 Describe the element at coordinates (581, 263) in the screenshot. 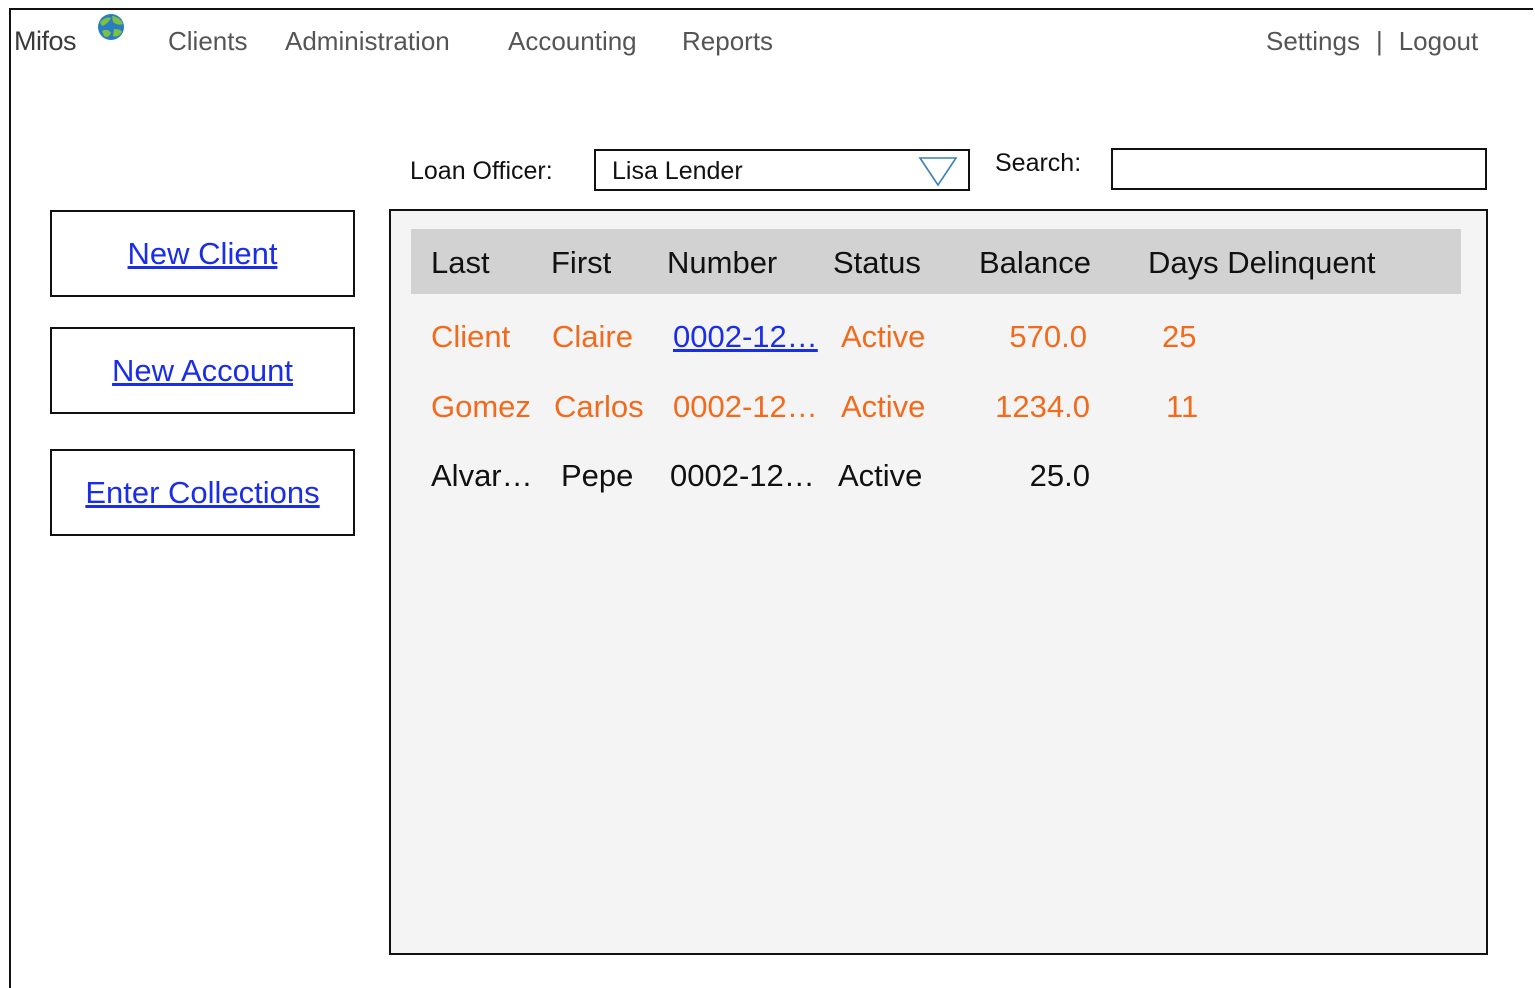

I see `column-header-first: First` at that location.